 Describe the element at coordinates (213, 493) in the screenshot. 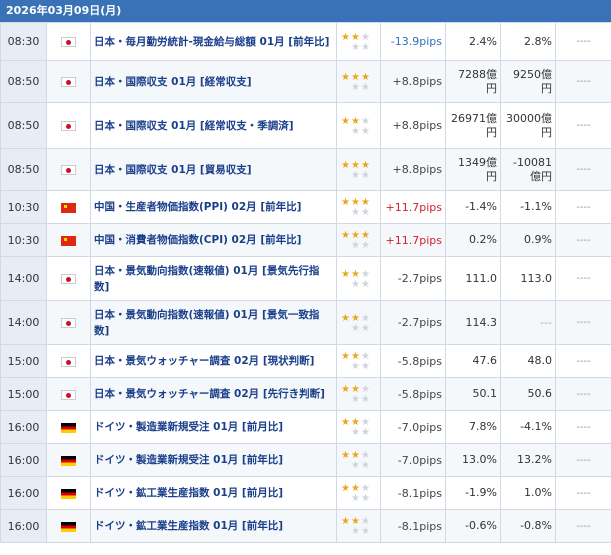

I see `event-name-link: ドイツ・鉱工業生産指数 01月 [前月比]` at that location.